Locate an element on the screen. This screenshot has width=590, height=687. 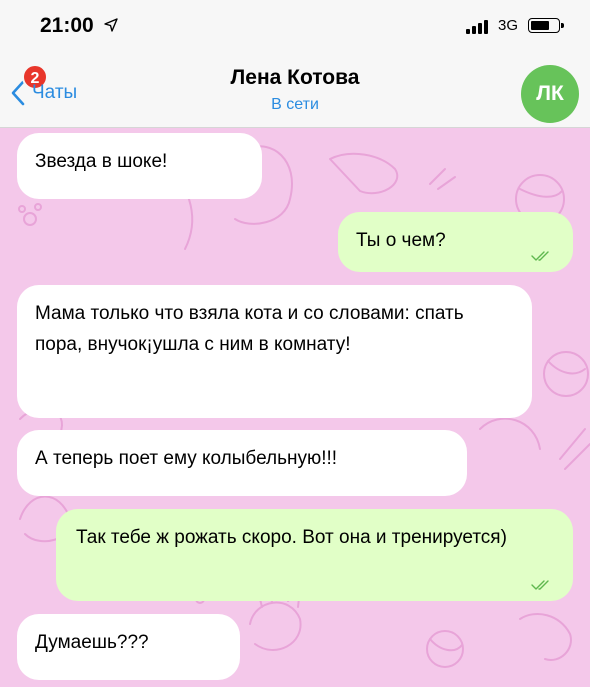
message-bubble-incoming: Думаешь??? is located at coordinates (128, 647).